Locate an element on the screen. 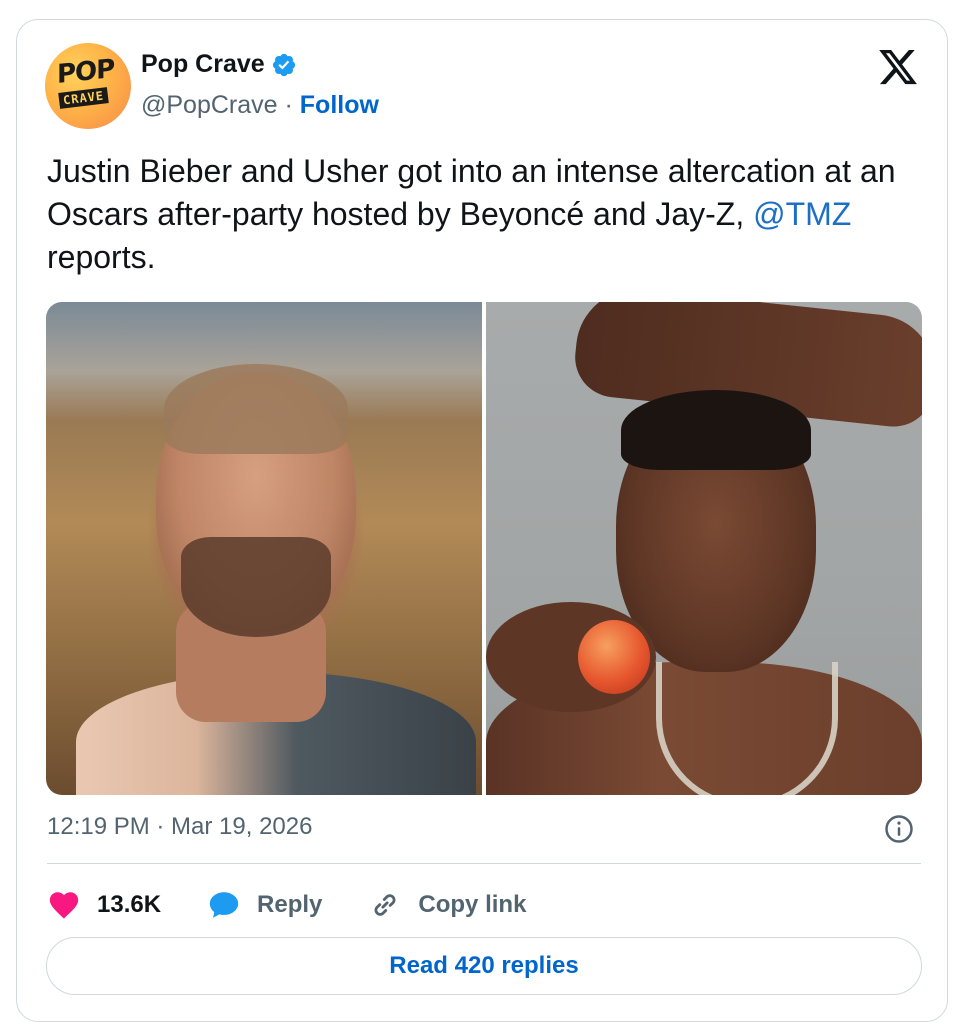 Image resolution: width=970 pixels, height=1036 pixels. avatar: POP CRAVE is located at coordinates (88, 86).